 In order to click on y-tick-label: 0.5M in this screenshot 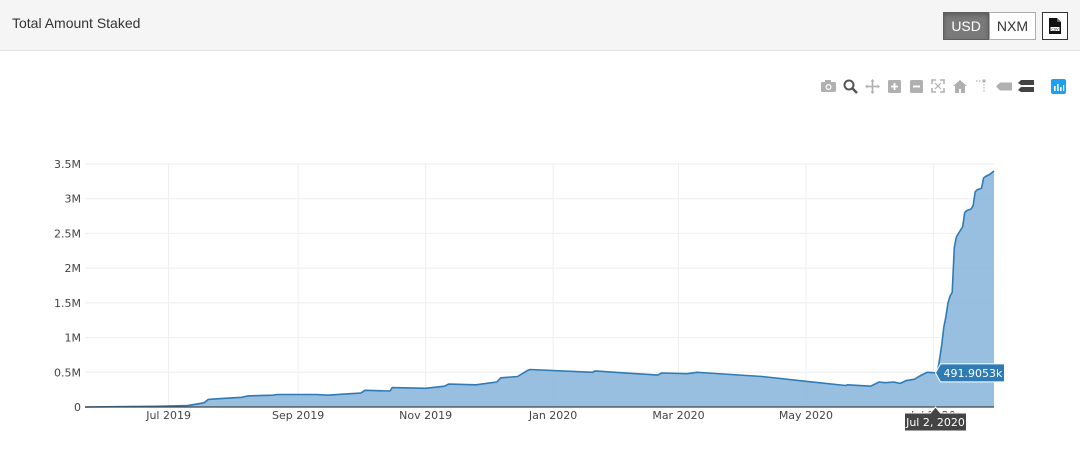, I will do `click(67, 372)`.